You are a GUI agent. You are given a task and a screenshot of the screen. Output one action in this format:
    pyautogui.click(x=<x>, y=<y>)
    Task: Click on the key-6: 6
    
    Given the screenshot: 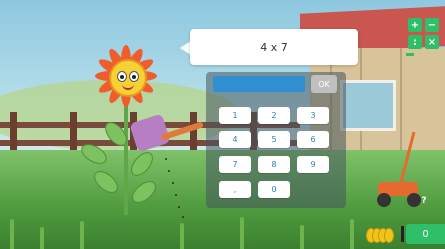 What is the action you would take?
    pyautogui.click(x=313, y=139)
    